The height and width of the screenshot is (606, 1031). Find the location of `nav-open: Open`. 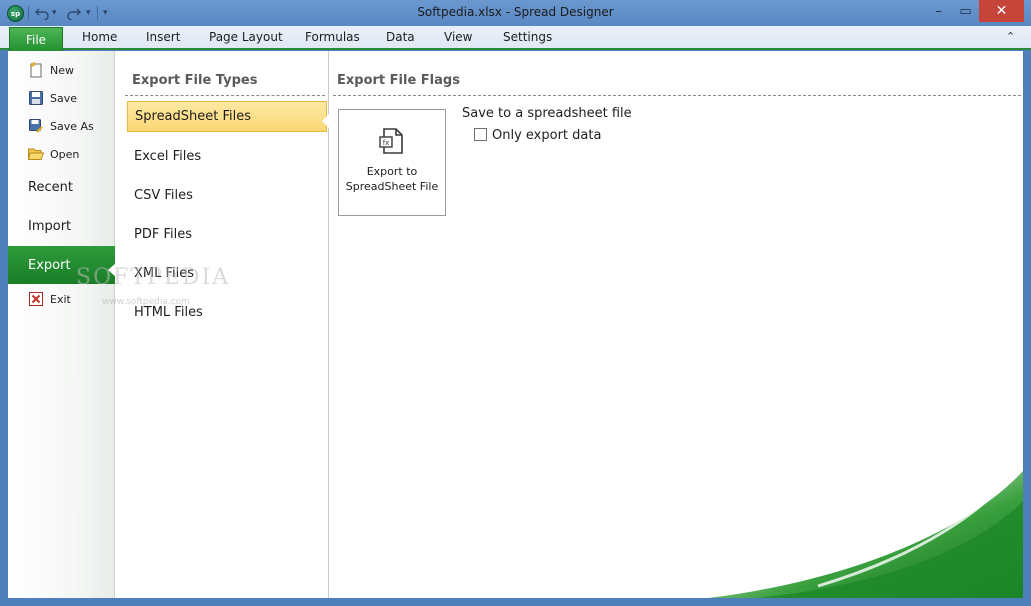

nav-open: Open is located at coordinates (53, 154).